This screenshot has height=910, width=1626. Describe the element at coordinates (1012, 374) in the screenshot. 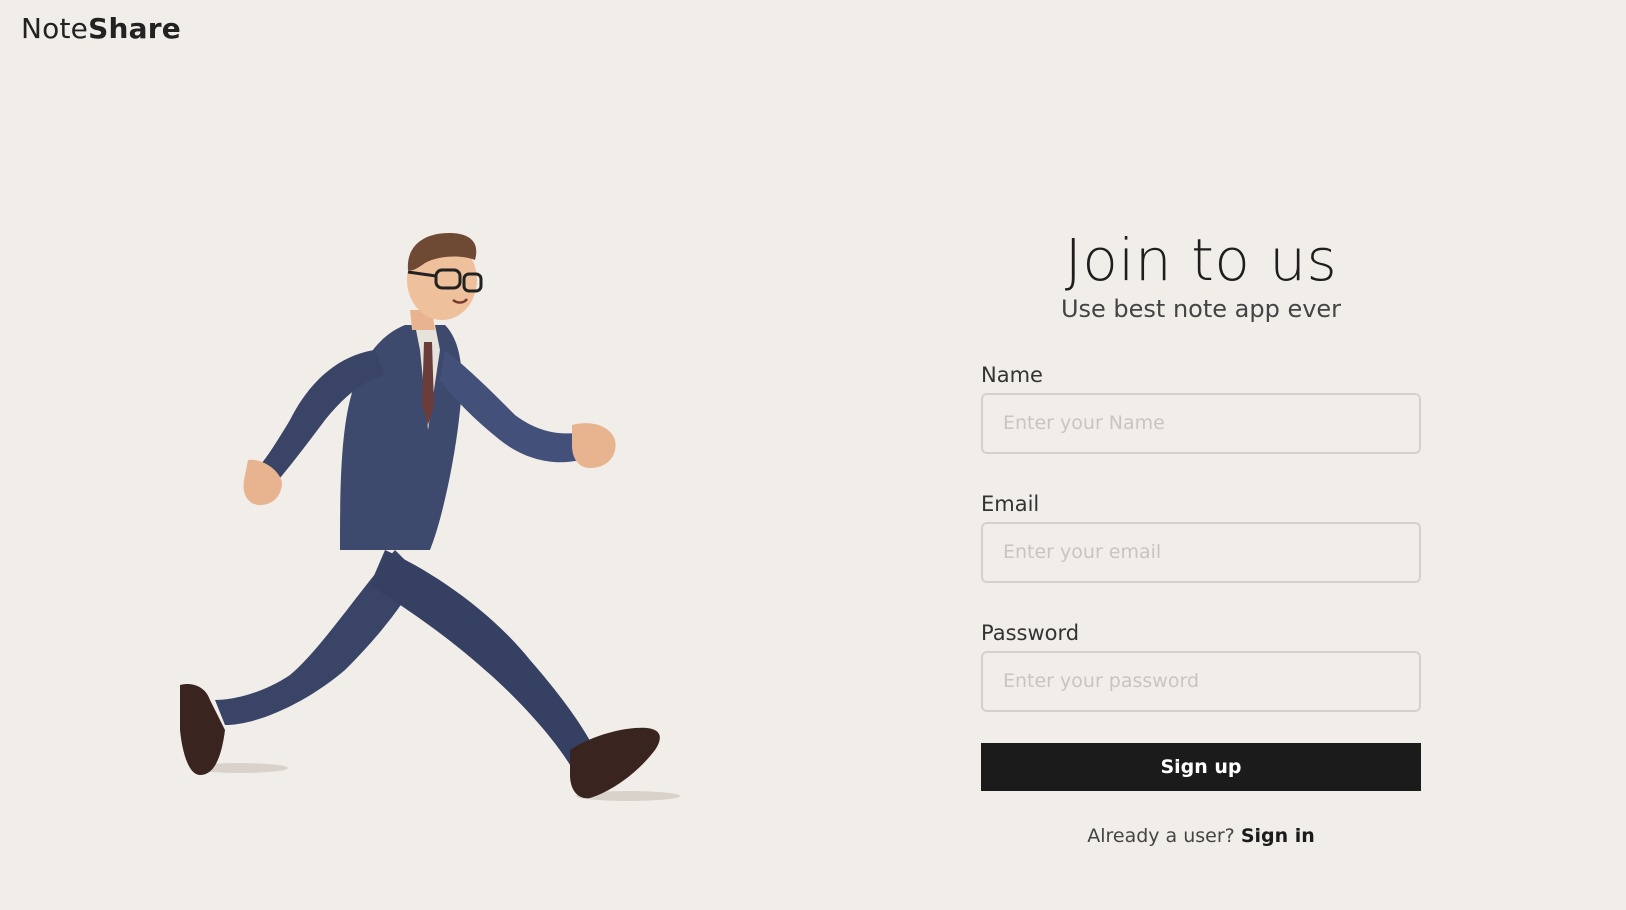

I see `name-label: Name` at that location.